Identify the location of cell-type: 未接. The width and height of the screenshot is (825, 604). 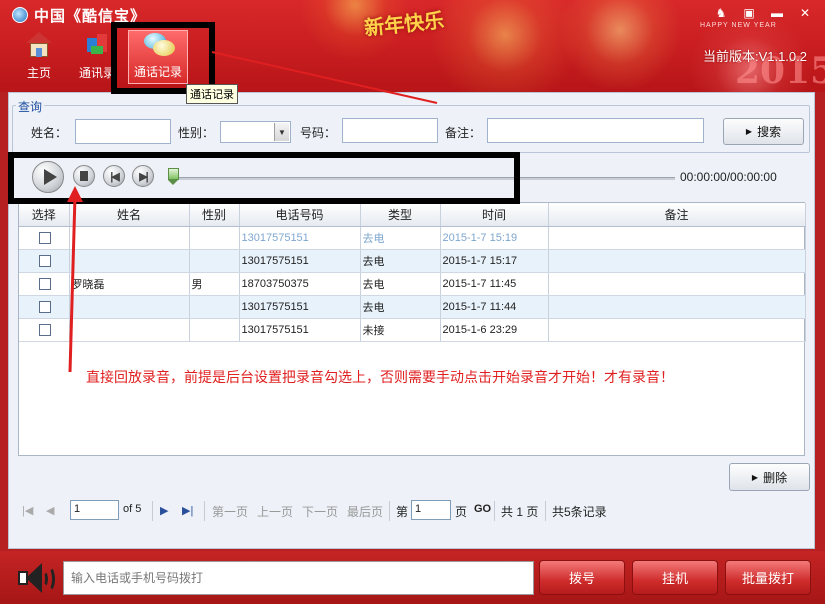
(400, 330).